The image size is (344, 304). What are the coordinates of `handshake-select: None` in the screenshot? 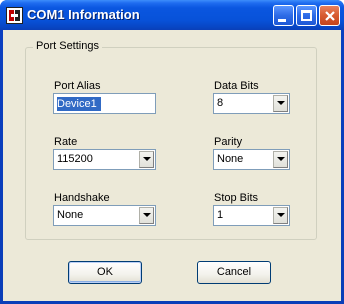 It's located at (104, 215).